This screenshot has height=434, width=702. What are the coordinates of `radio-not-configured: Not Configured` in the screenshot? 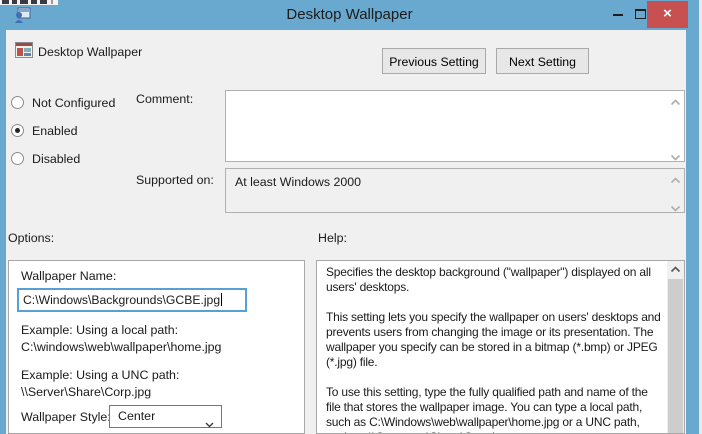 It's located at (63, 102).